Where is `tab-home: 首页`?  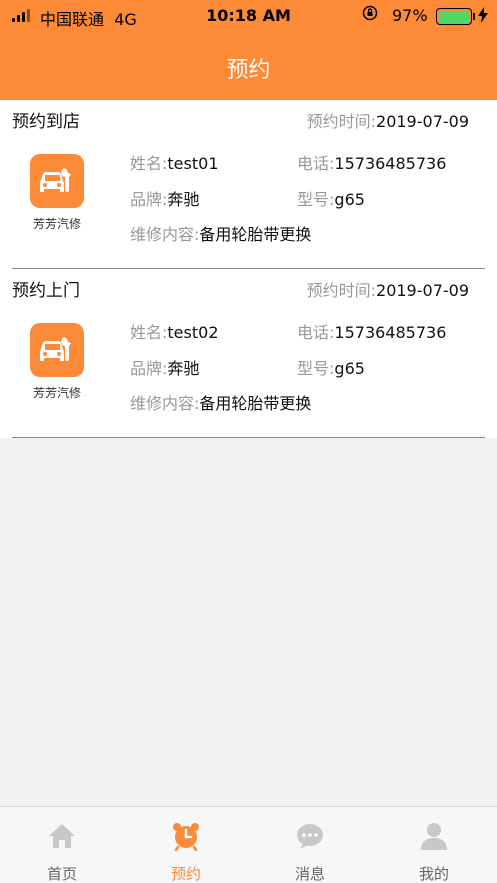
tab-home: 首页 is located at coordinates (62, 845).